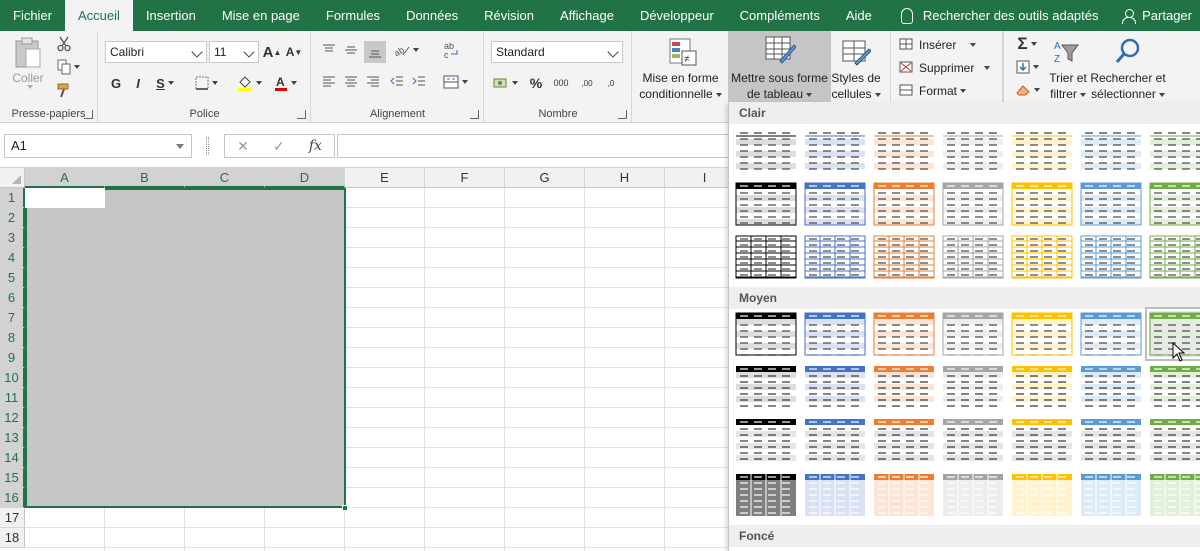 The width and height of the screenshot is (1200, 551). What do you see at coordinates (1027, 67) in the screenshot?
I see `fill-button` at bounding box center [1027, 67].